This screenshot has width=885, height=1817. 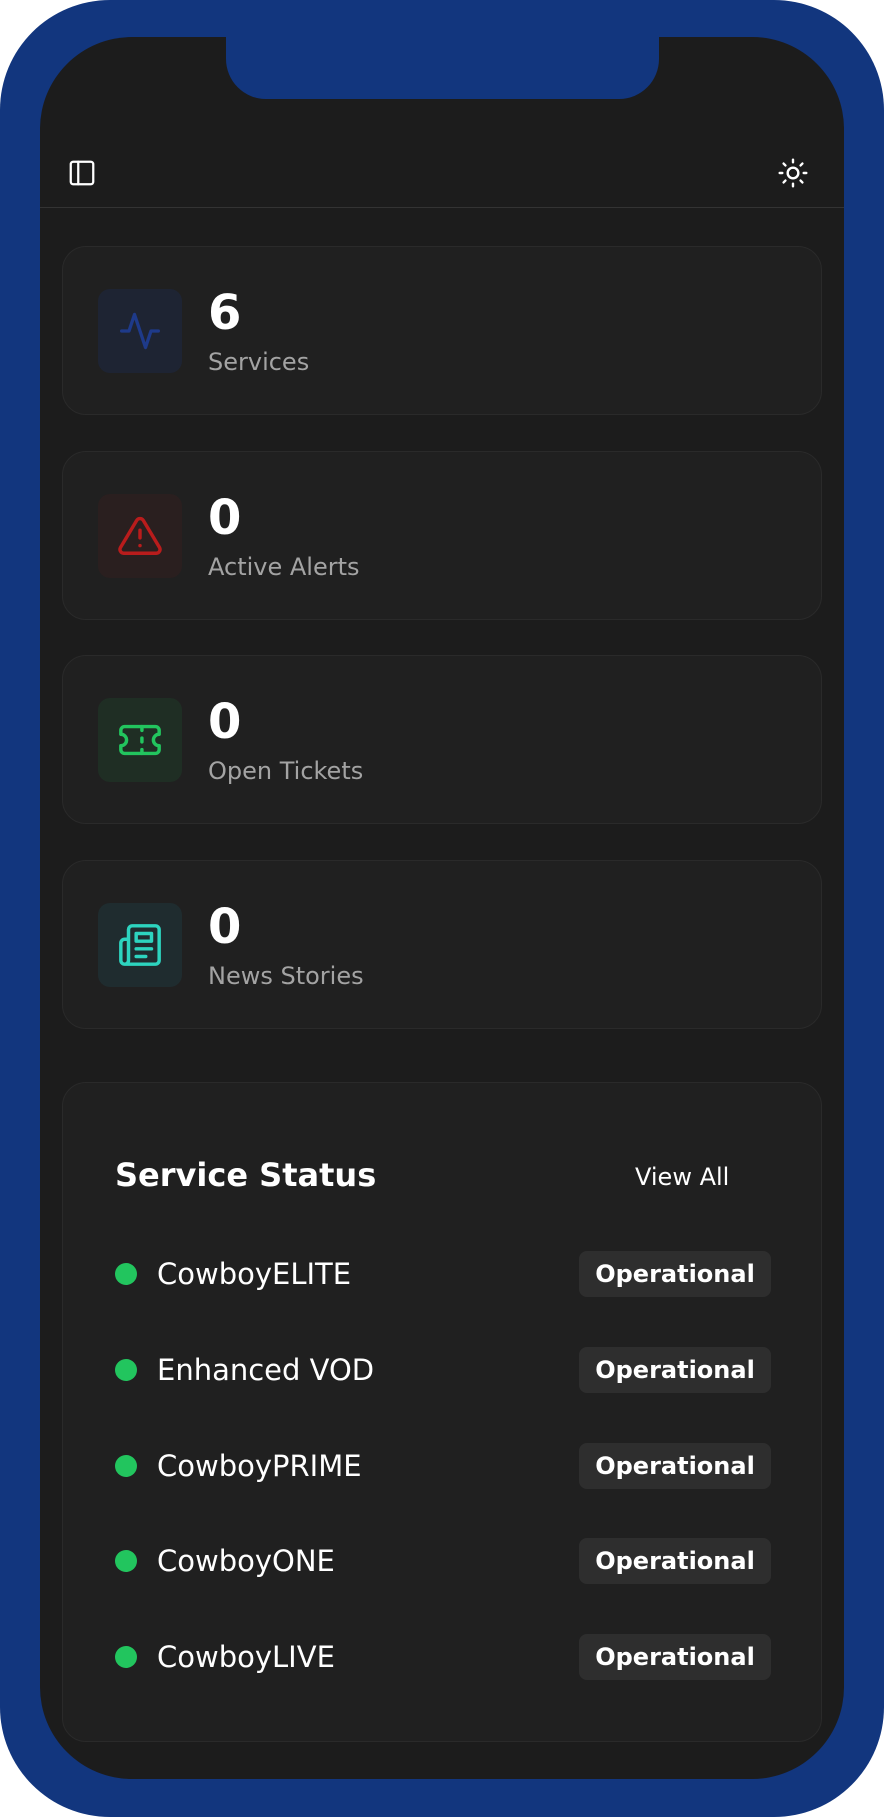 I want to click on sun-icon, so click(x=793, y=173).